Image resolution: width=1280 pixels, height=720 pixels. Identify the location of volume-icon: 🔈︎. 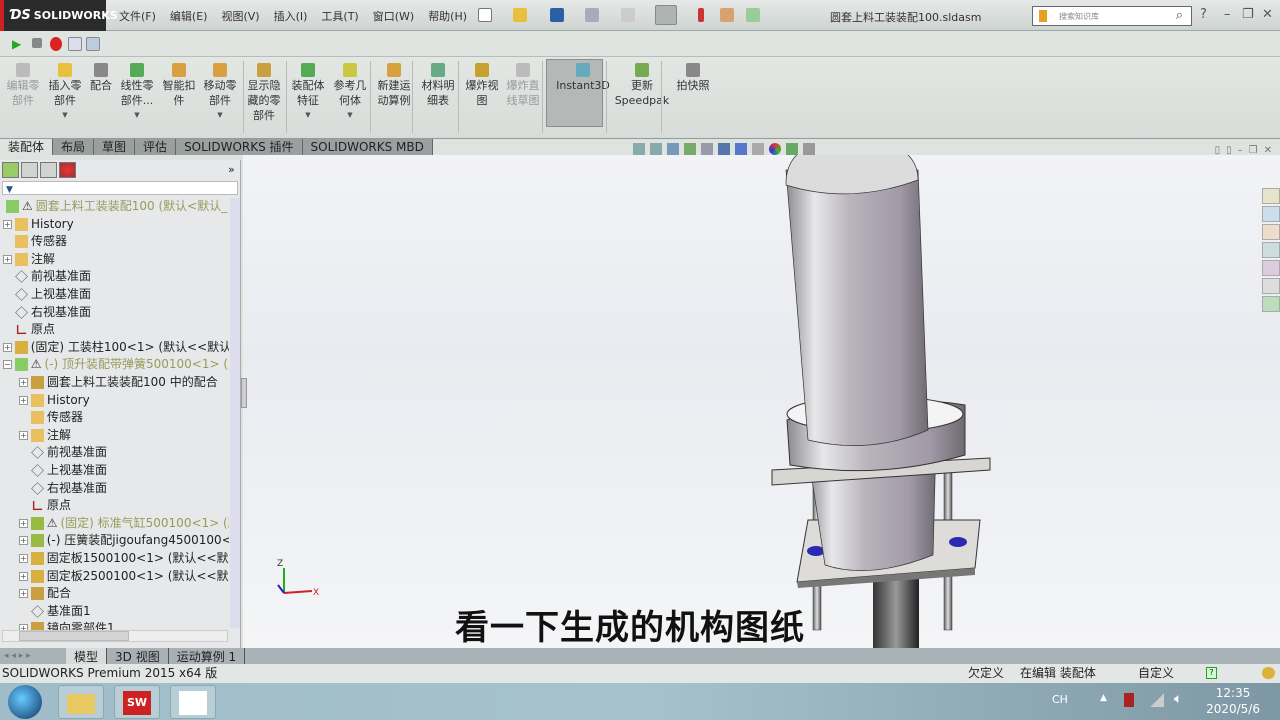
(1178, 699).